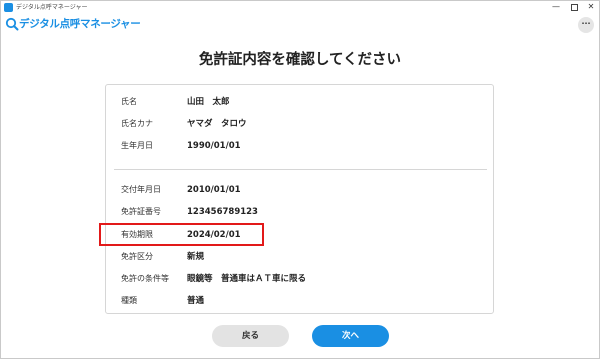 The height and width of the screenshot is (359, 600). I want to click on back-button: 戻る, so click(250, 336).